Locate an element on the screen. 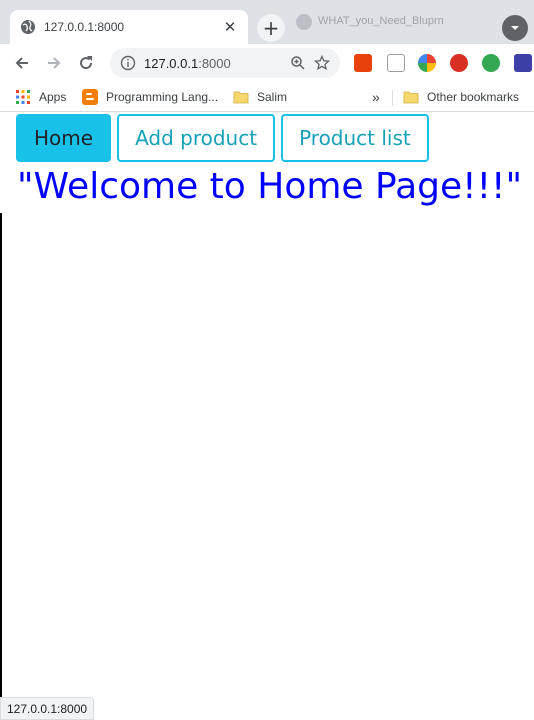 This screenshot has height=720, width=534. blogger-icon is located at coordinates (90, 97).